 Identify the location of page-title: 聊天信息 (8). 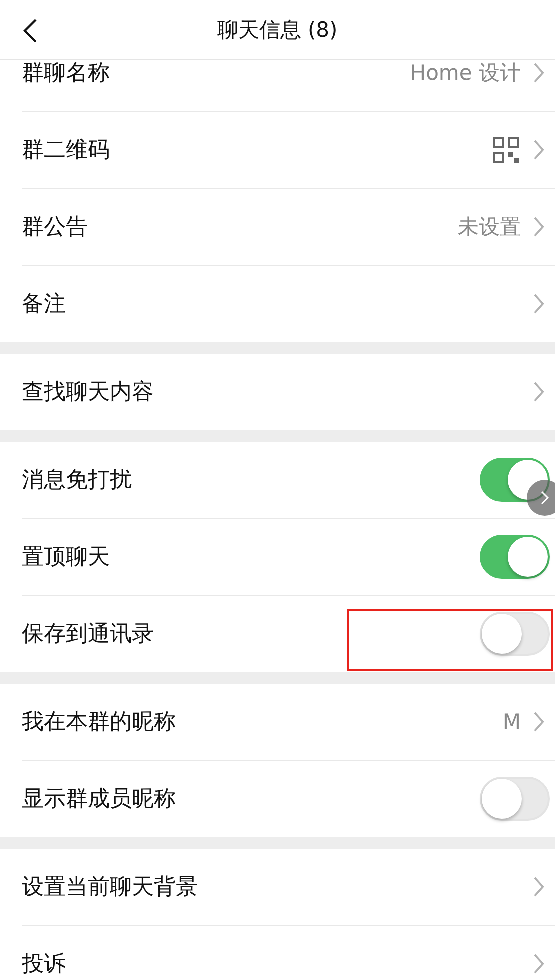
(277, 30).